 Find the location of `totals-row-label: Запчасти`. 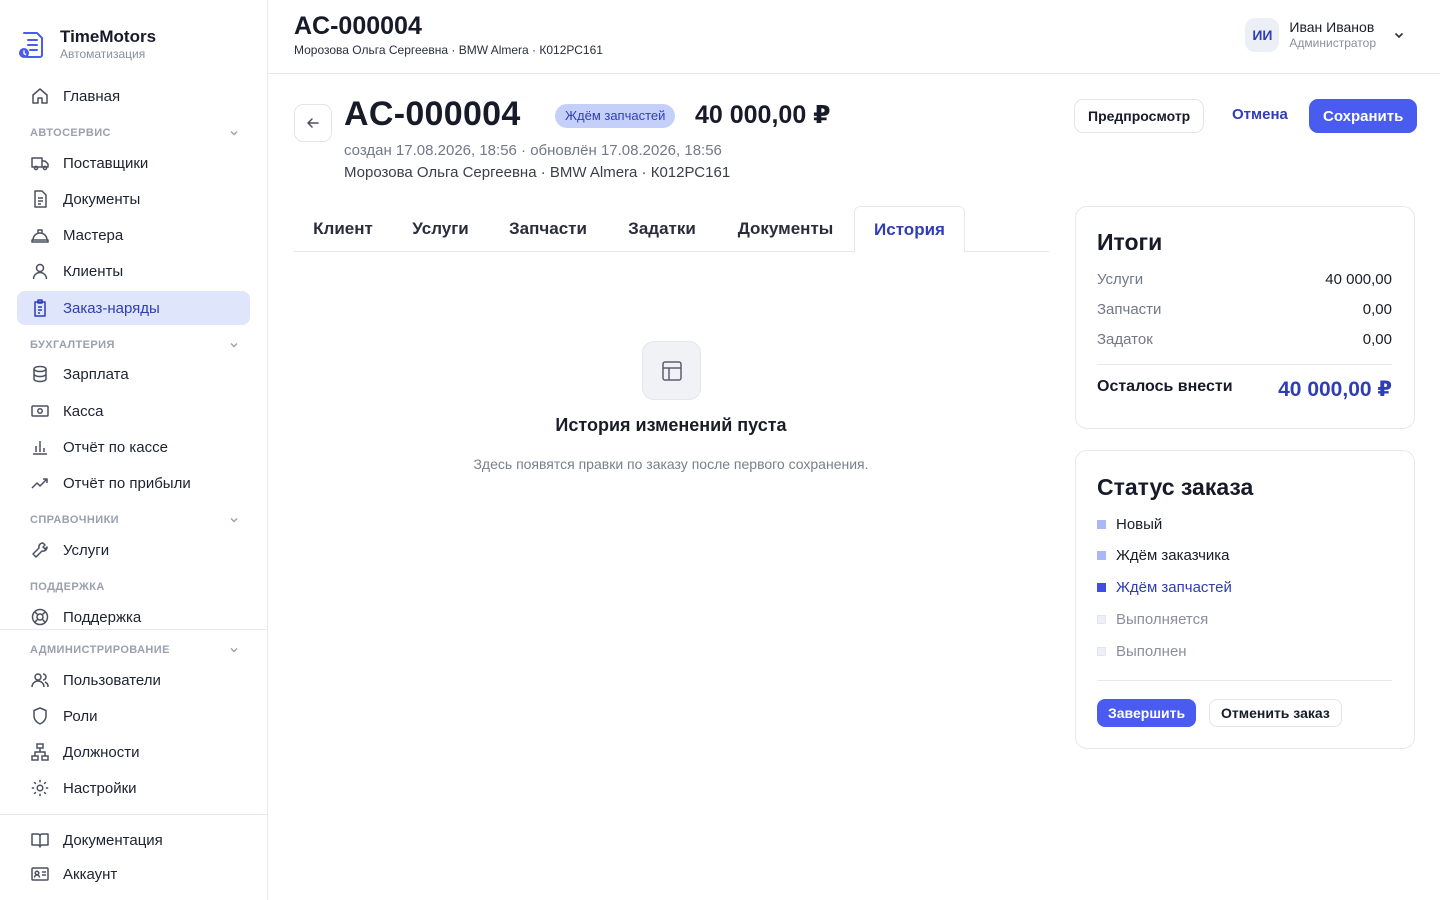

totals-row-label: Запчасти is located at coordinates (1129, 309).